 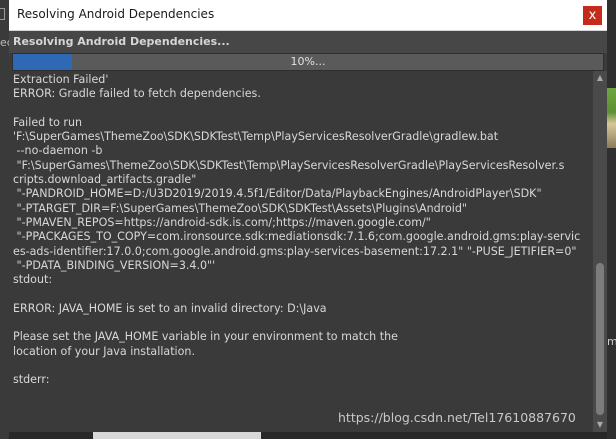 I want to click on scrollbar-thumb, so click(x=600, y=339).